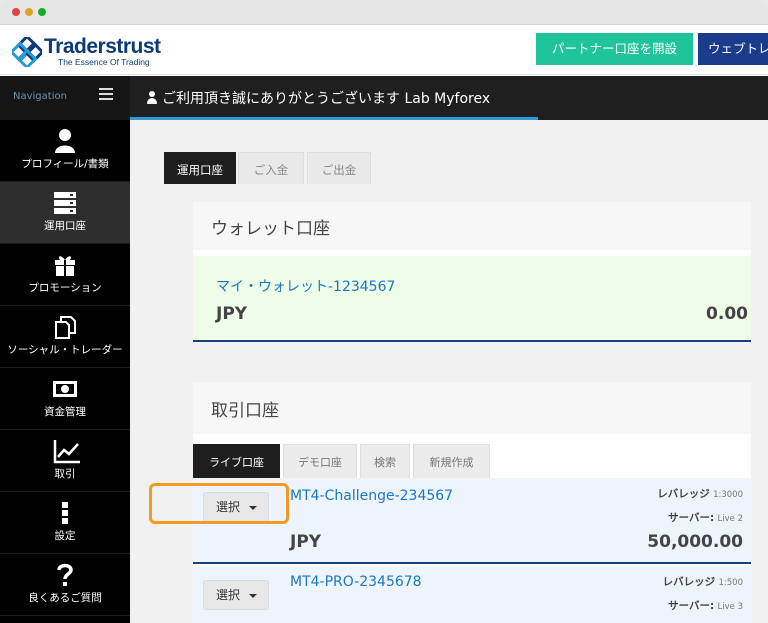 This screenshot has width=768, height=623. What do you see at coordinates (65, 288) in the screenshot?
I see `sidebar-item-label: プロモーション` at bounding box center [65, 288].